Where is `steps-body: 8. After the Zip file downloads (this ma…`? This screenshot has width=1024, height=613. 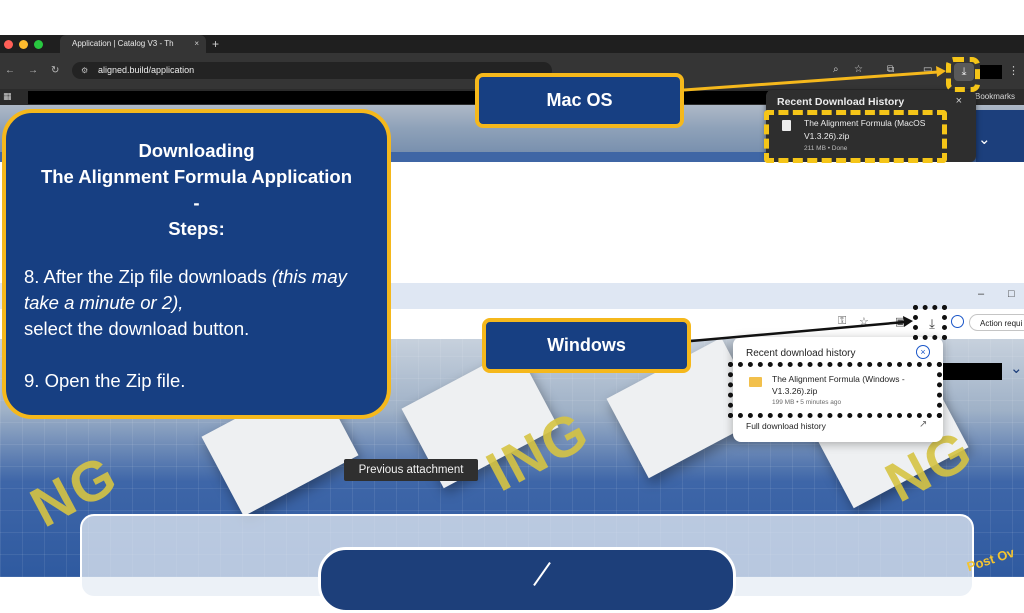 steps-body: 8. After the Zip file downloads (this ma… is located at coordinates (199, 329).